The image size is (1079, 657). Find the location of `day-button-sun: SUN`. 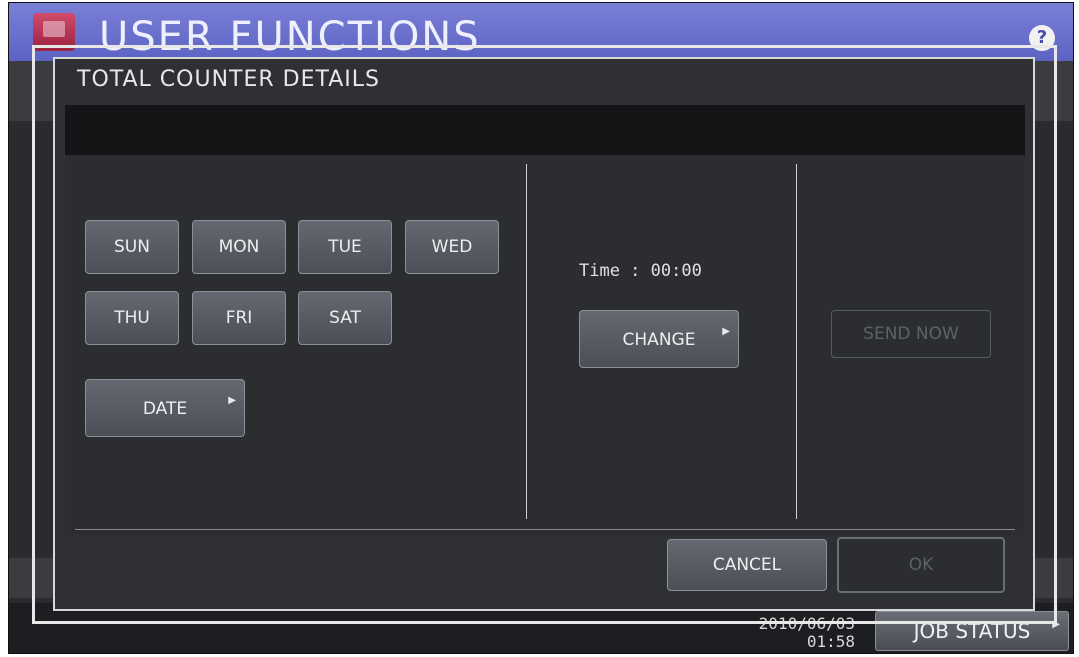

day-button-sun: SUN is located at coordinates (132, 247).